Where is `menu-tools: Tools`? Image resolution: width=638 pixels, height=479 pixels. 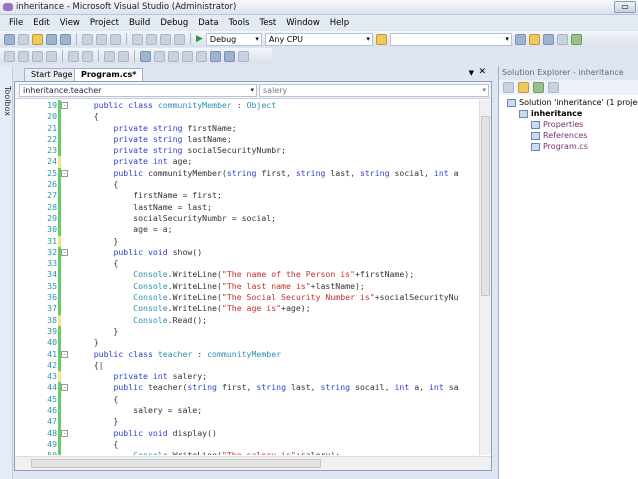
menu-tools: Tools is located at coordinates (239, 23).